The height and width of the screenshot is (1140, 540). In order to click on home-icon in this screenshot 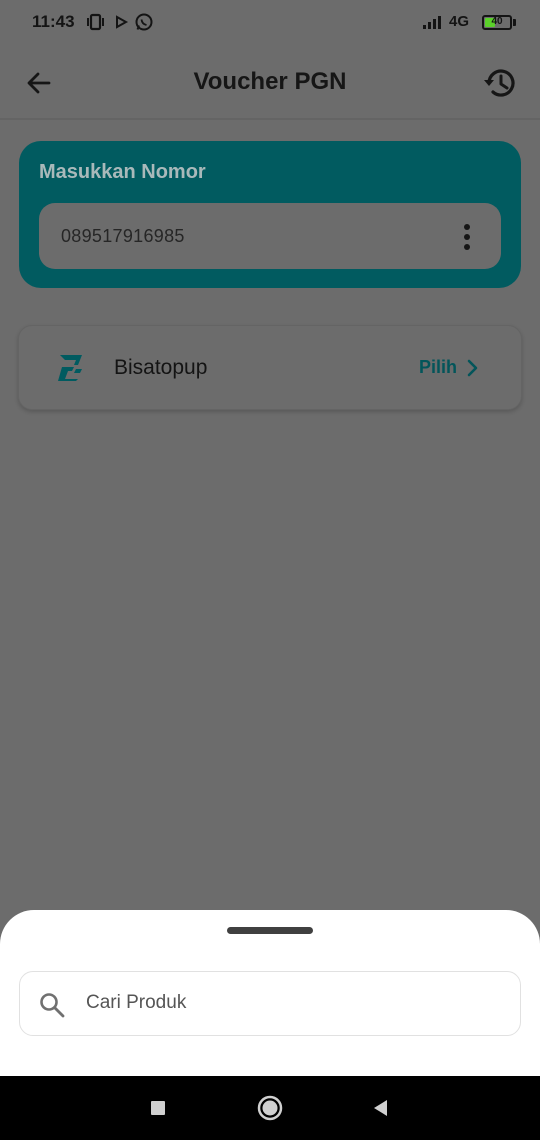, I will do `click(270, 1108)`.